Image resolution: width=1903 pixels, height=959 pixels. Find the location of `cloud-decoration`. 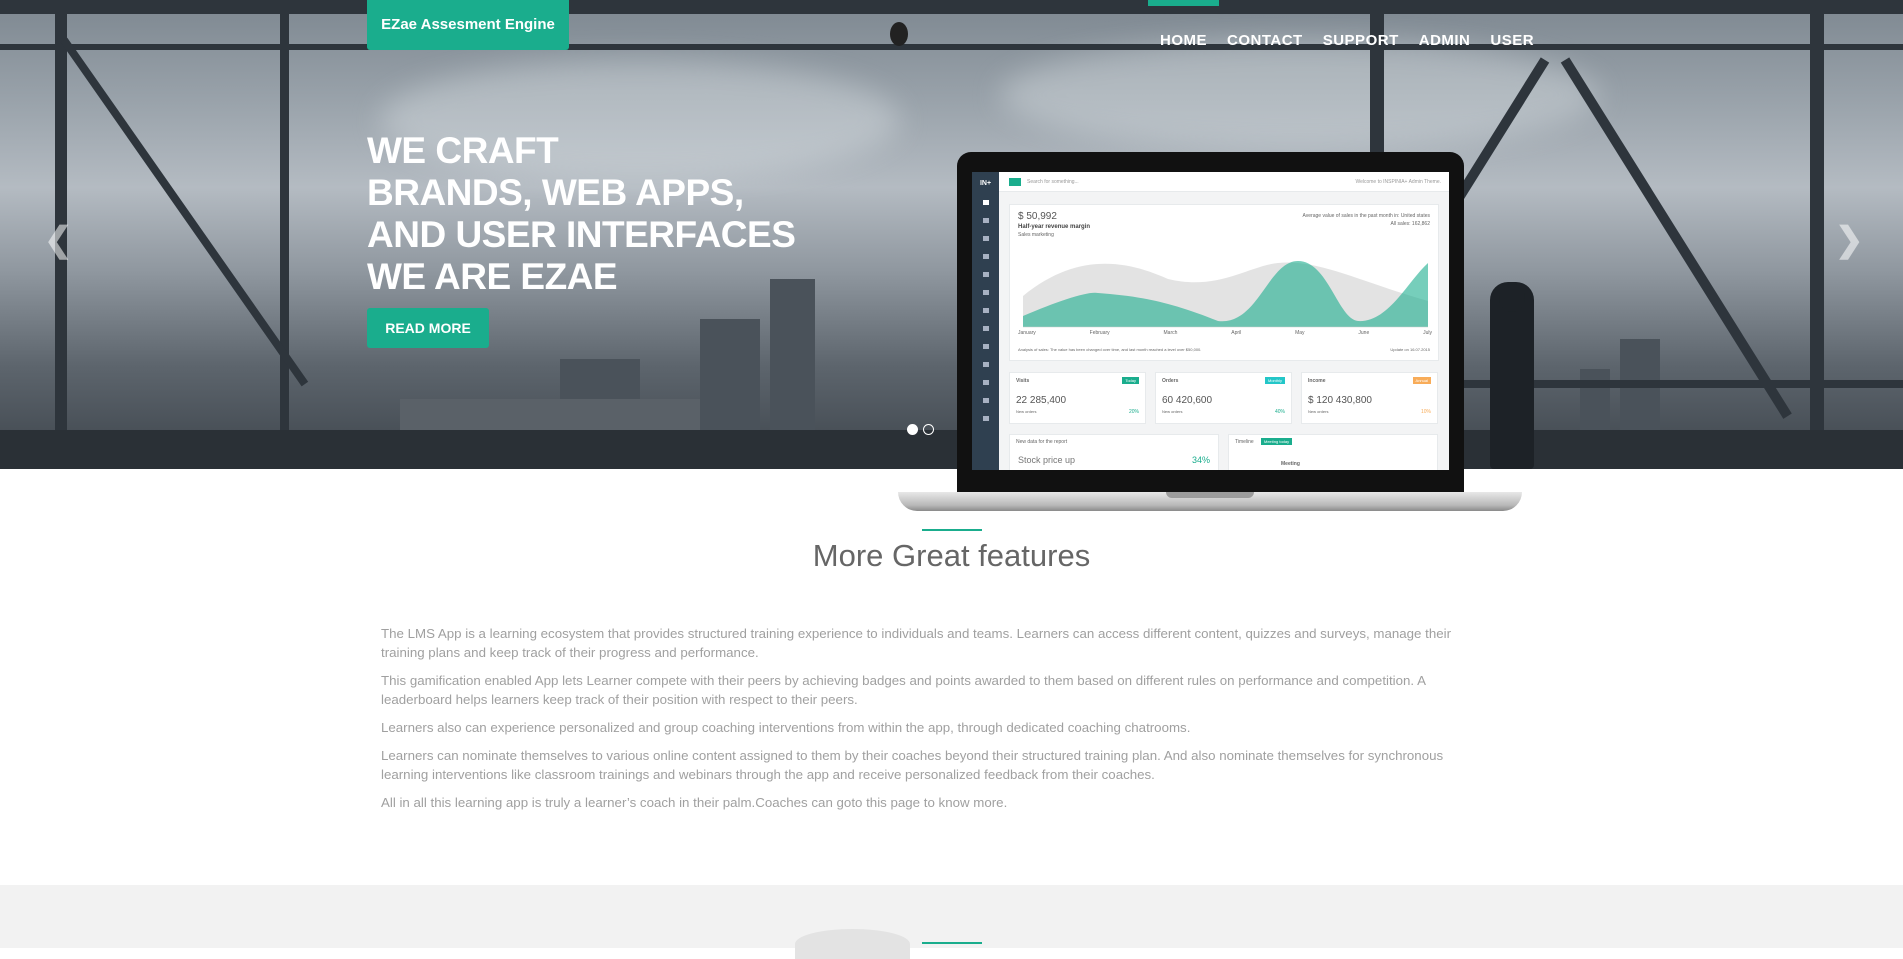

cloud-decoration is located at coordinates (852, 944).